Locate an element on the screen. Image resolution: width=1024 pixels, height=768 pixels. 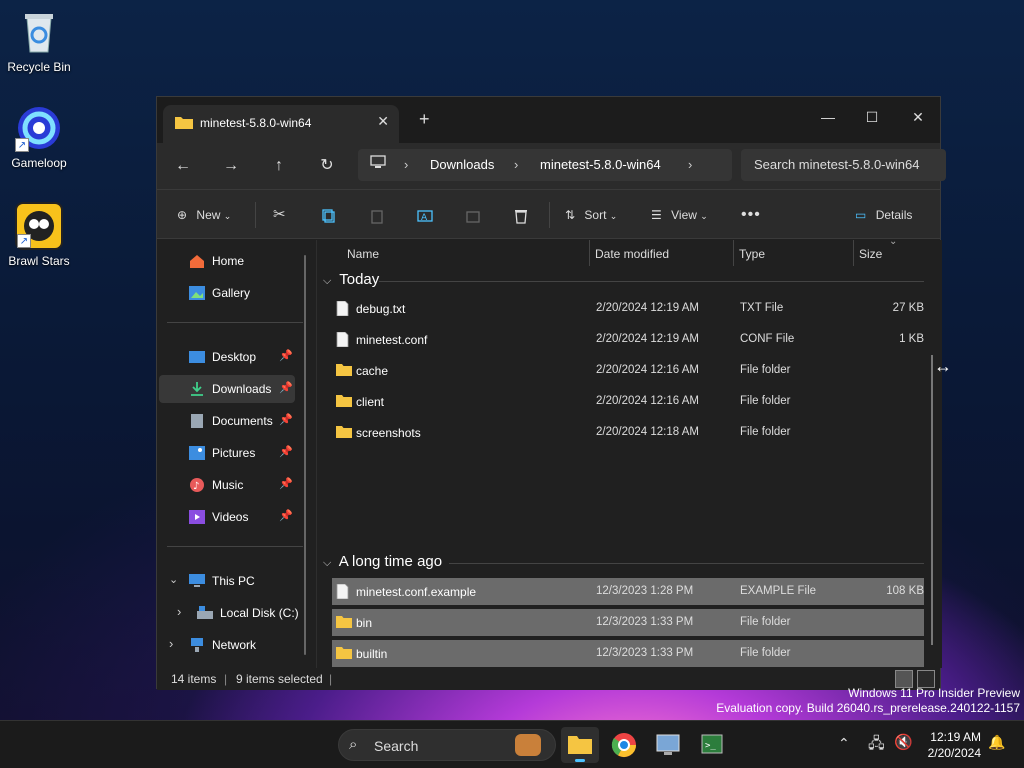
desktop-icon-gameloop: ↗ Gameloop is located at coordinates (39, 137).